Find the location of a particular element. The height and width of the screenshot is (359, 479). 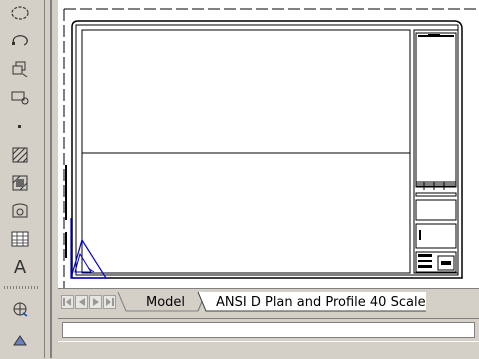

toolbar-grip is located at coordinates (21, 287).